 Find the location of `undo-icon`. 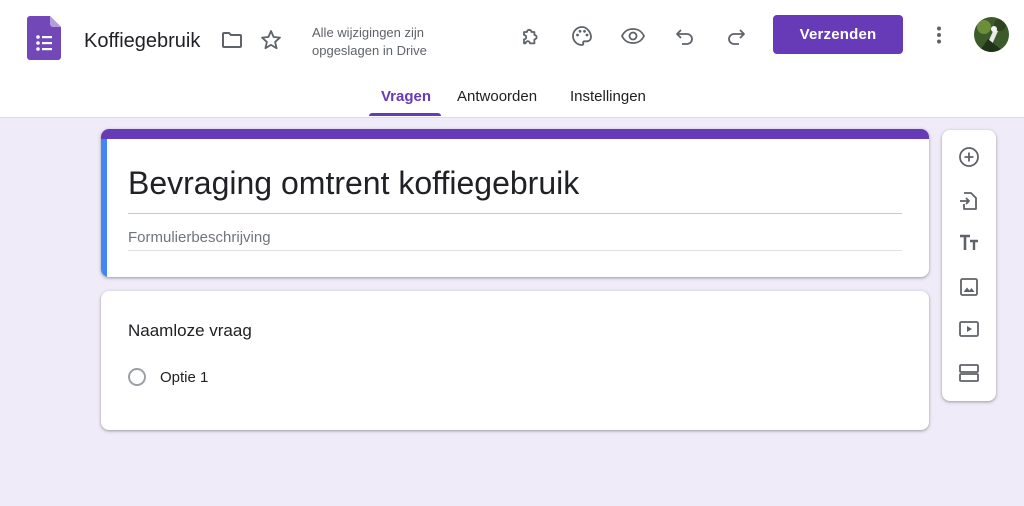

undo-icon is located at coordinates (685, 36).